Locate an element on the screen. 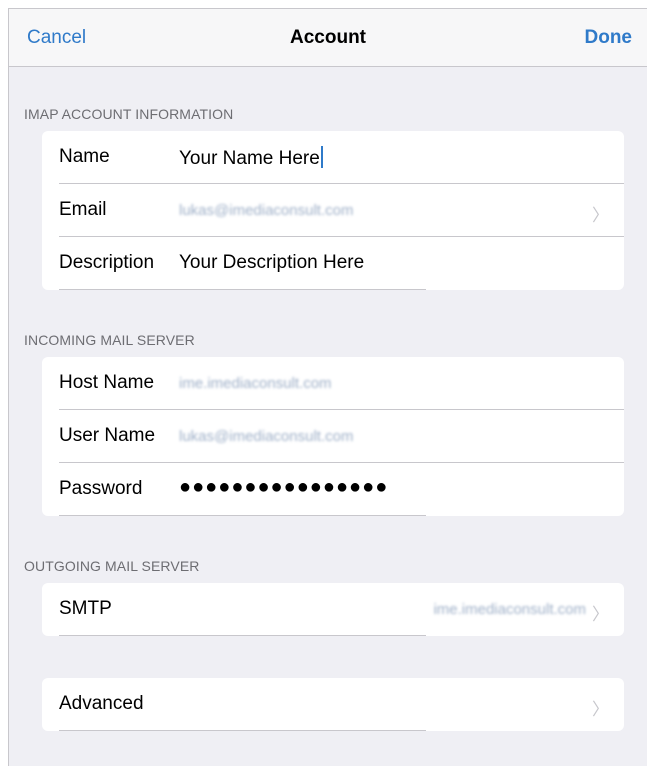 Image resolution: width=647 pixels, height=766 pixels. name-field: Your Name Here is located at coordinates (251, 158).